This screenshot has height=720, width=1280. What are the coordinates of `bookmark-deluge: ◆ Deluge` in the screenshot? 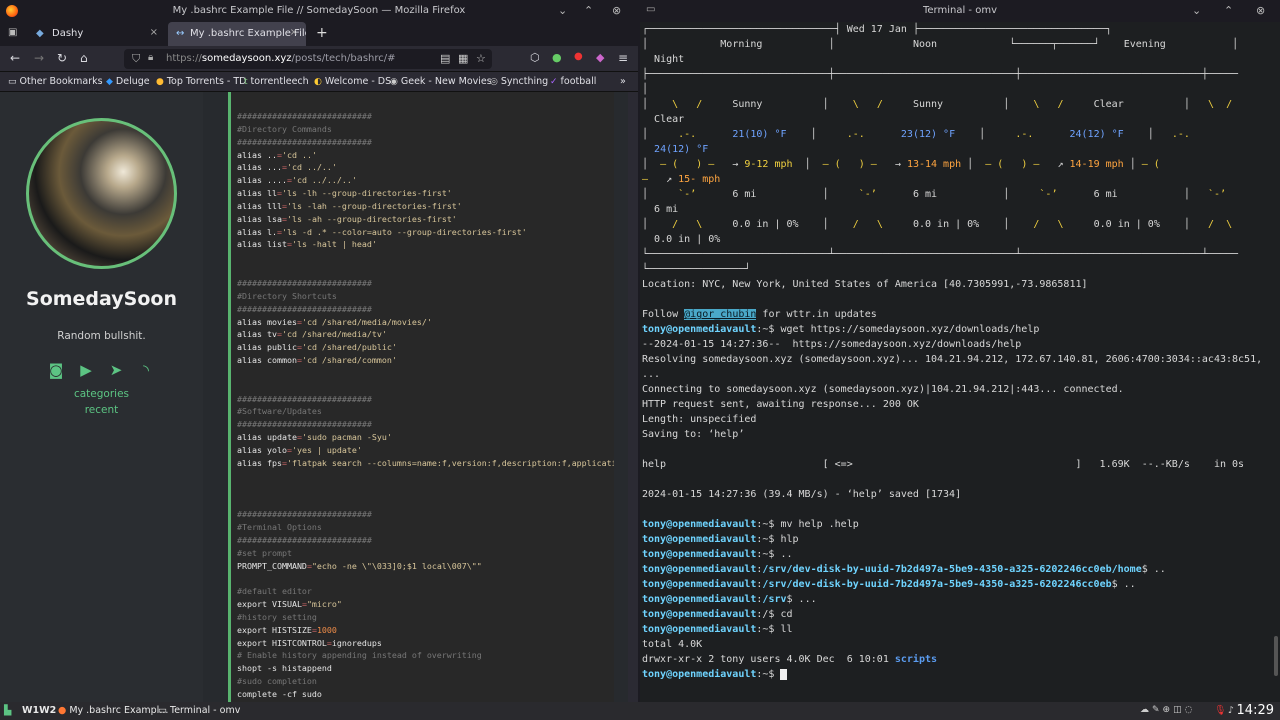 It's located at (128, 81).